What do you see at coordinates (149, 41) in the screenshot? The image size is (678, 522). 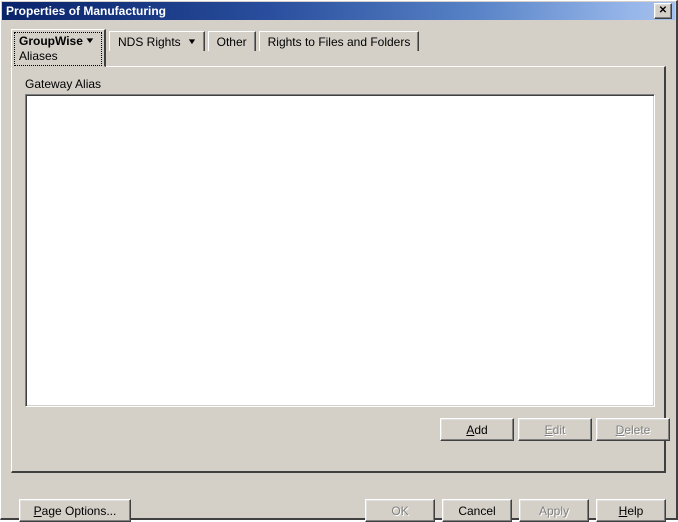 I see `tab-nds-rights-label: NDS Rights` at bounding box center [149, 41].